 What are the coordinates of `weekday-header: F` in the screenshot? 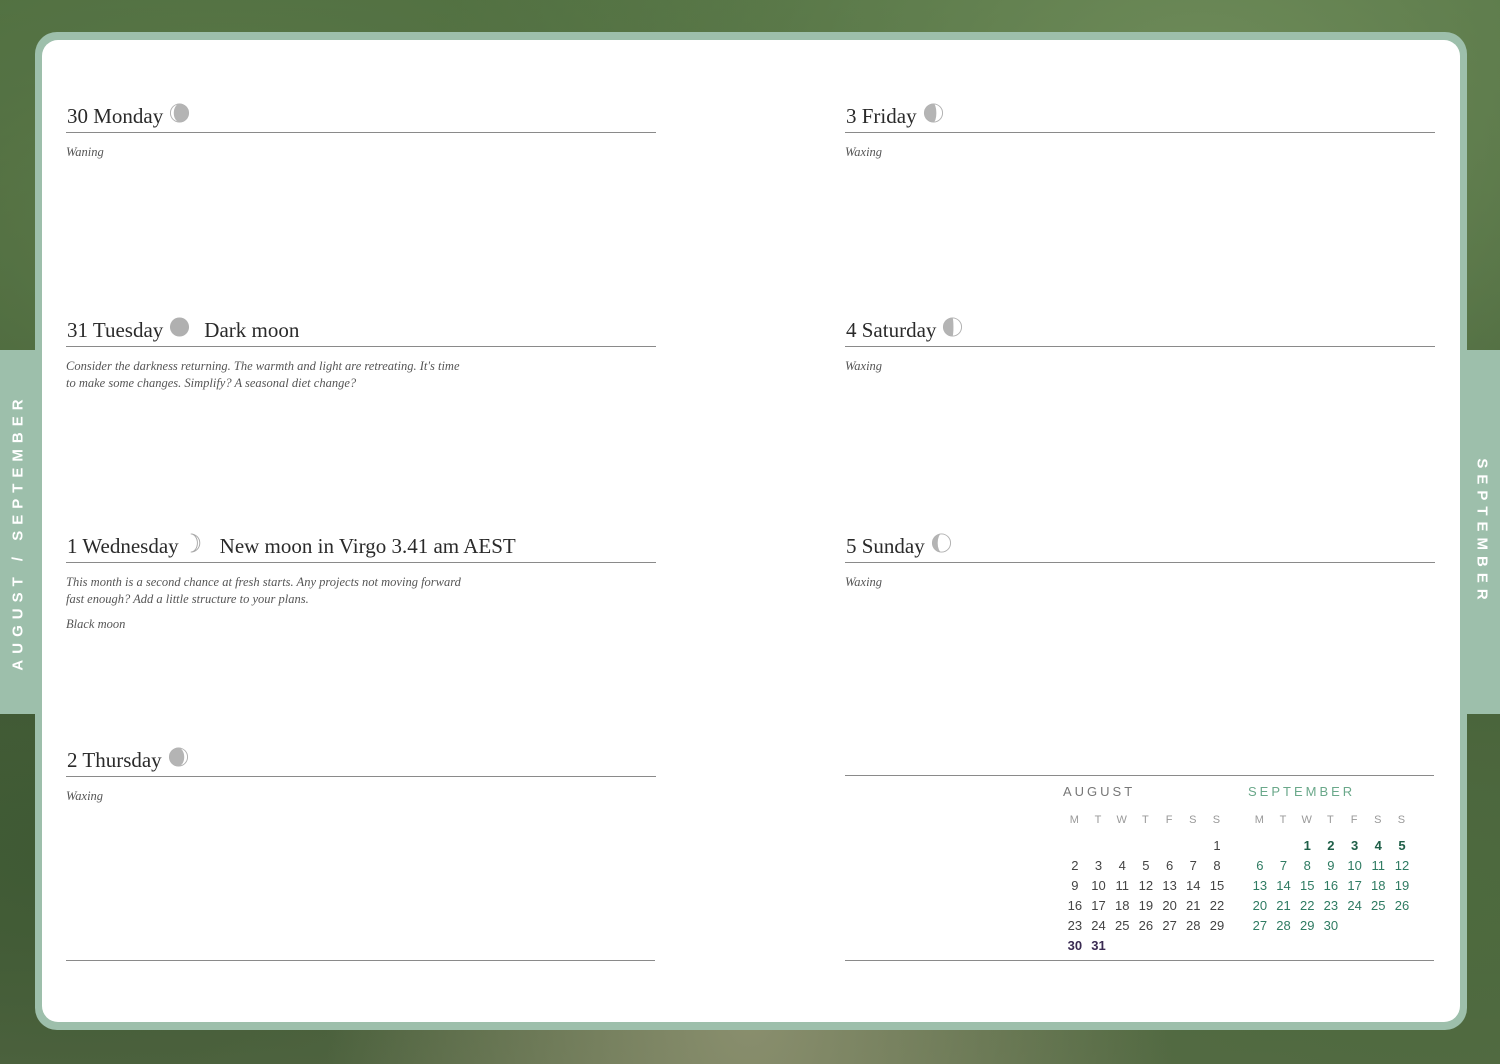 It's located at (1354, 820).